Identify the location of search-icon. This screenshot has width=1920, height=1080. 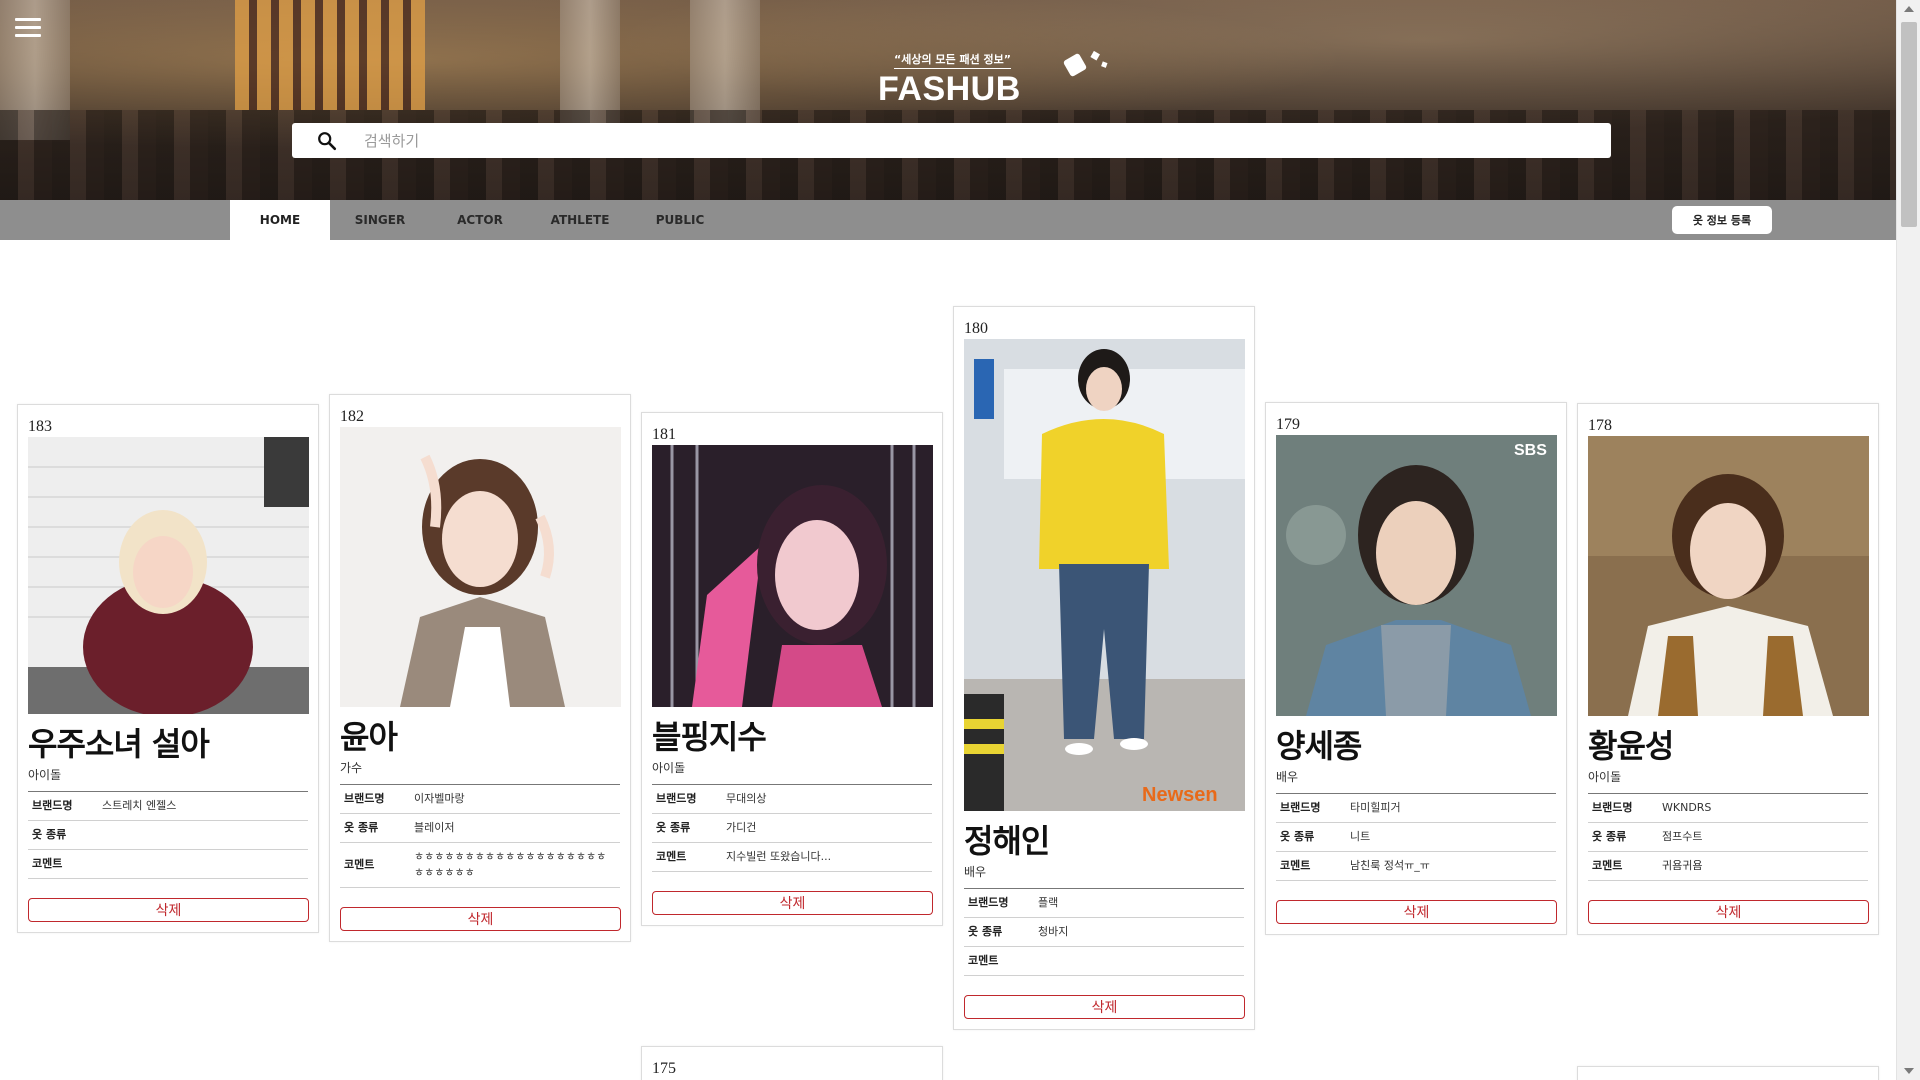
(327, 141).